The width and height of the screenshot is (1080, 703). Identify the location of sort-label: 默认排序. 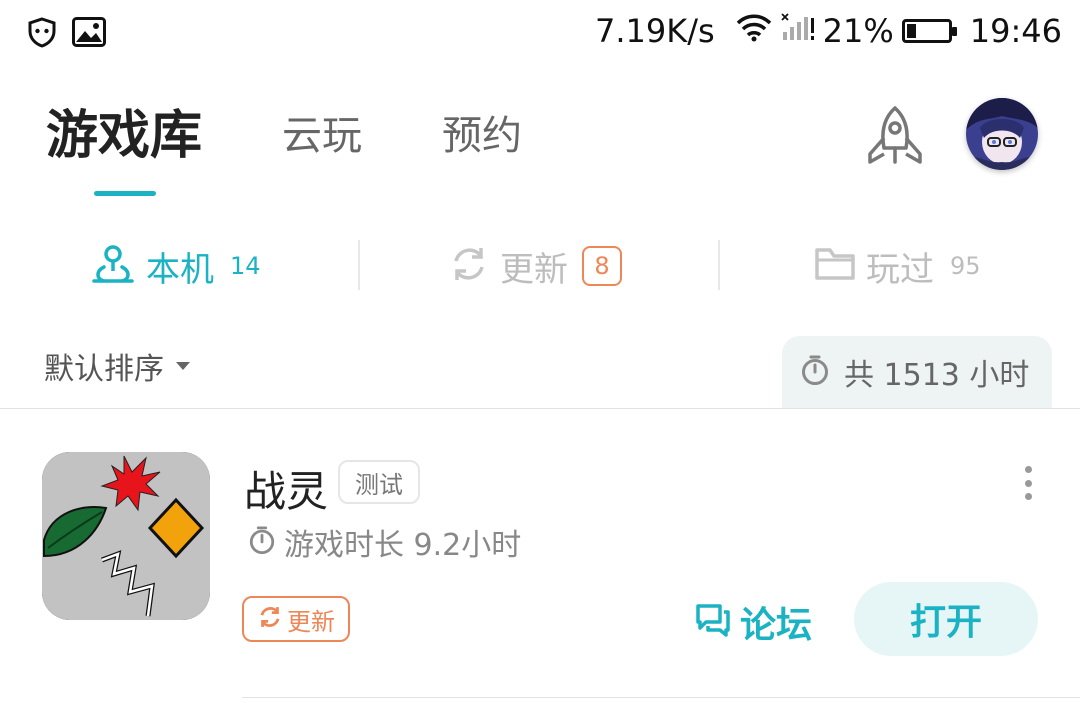
(104, 369).